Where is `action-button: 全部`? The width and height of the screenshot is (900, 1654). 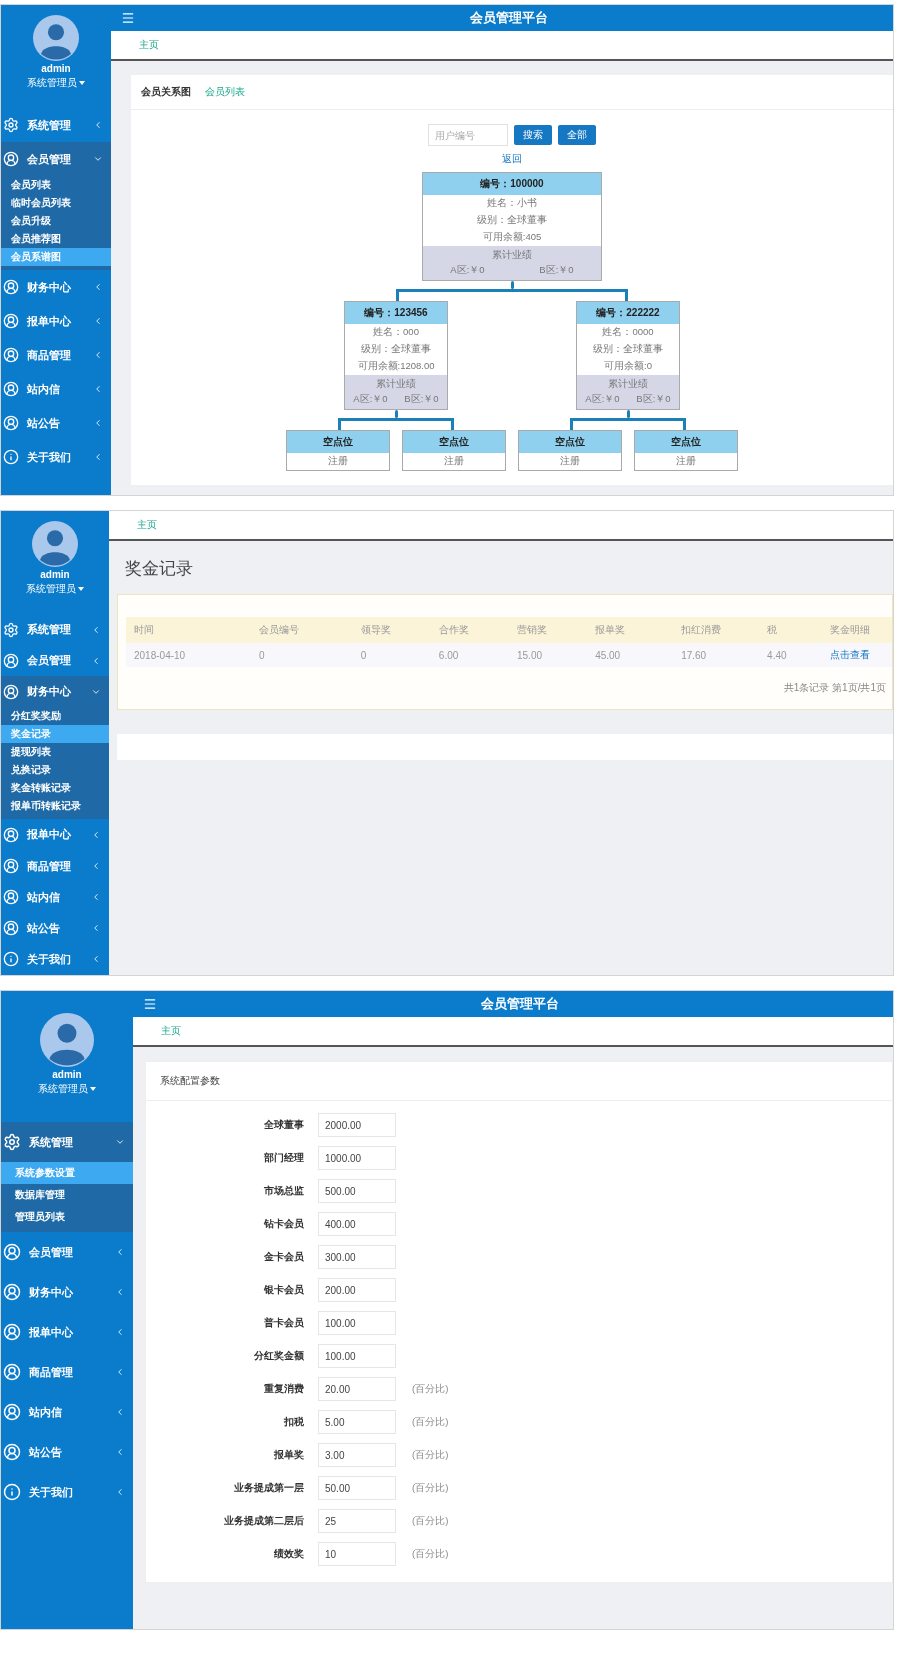
action-button: 全部 is located at coordinates (577, 135).